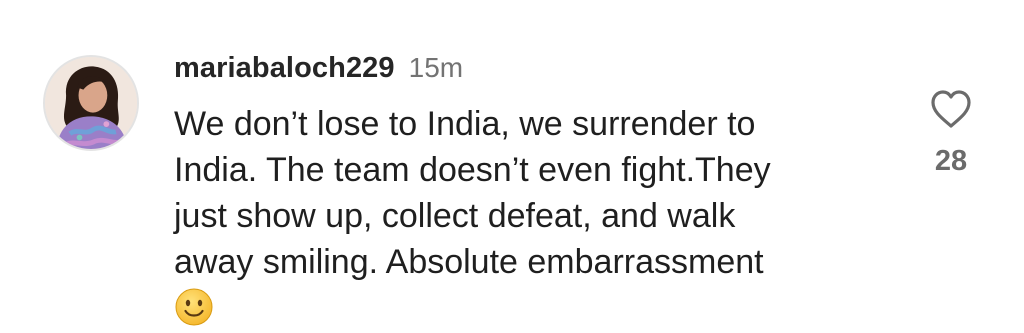 Image resolution: width=1024 pixels, height=333 pixels. What do you see at coordinates (436, 67) in the screenshot?
I see `timestamp: 15m` at bounding box center [436, 67].